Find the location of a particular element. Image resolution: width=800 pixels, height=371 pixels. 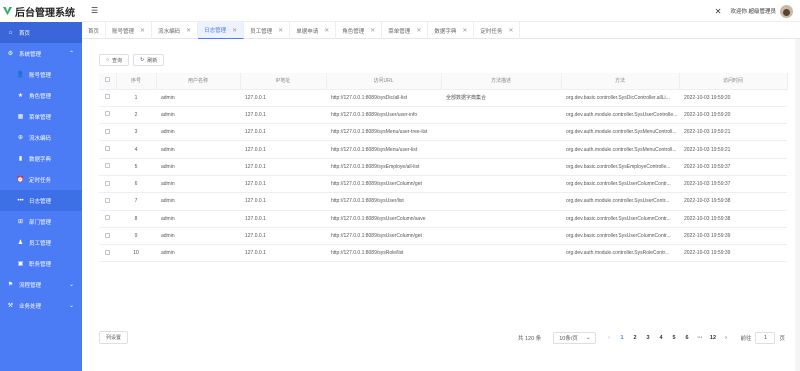

tab-1: 账号管理 ✕ is located at coordinates (129, 30).